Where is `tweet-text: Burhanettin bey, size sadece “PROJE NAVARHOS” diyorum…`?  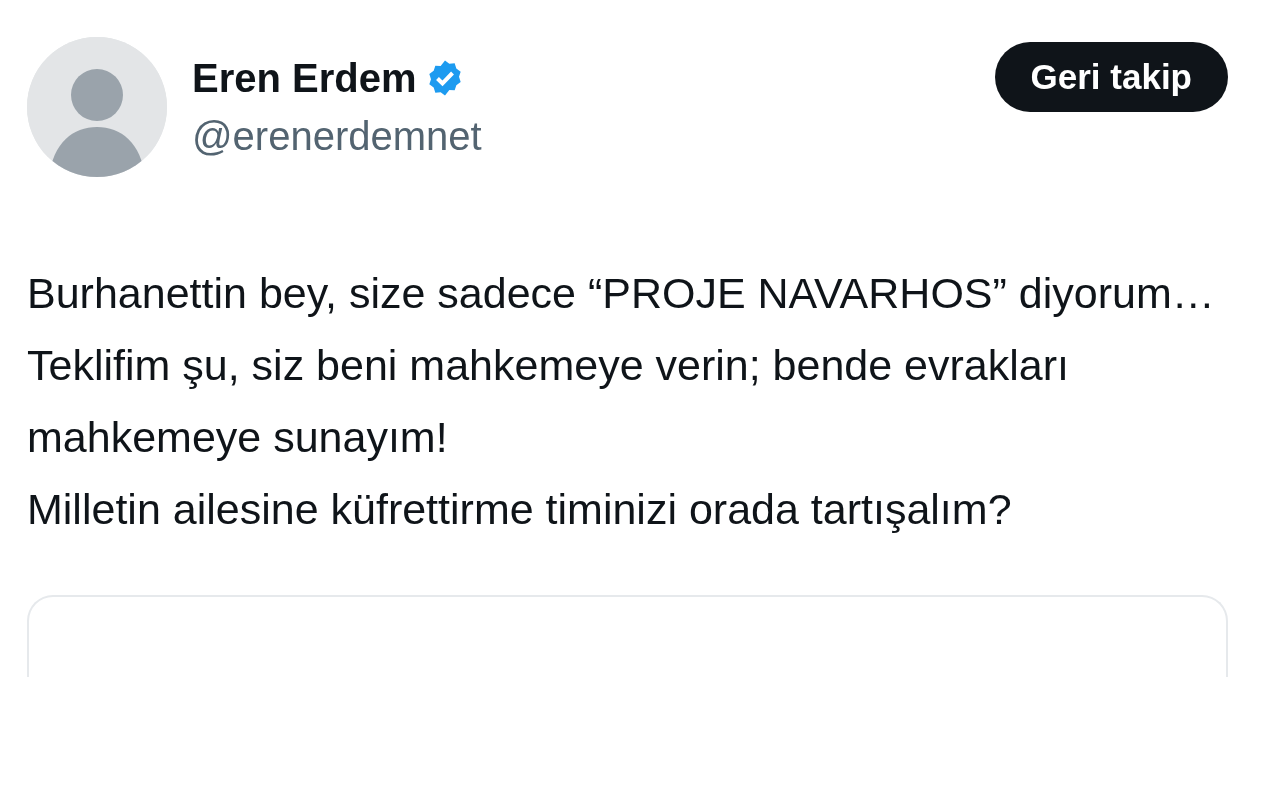
tweet-text: Burhanettin bey, size sadece “PROJE NAVARHOS” diyorum… is located at coordinates (621, 293).